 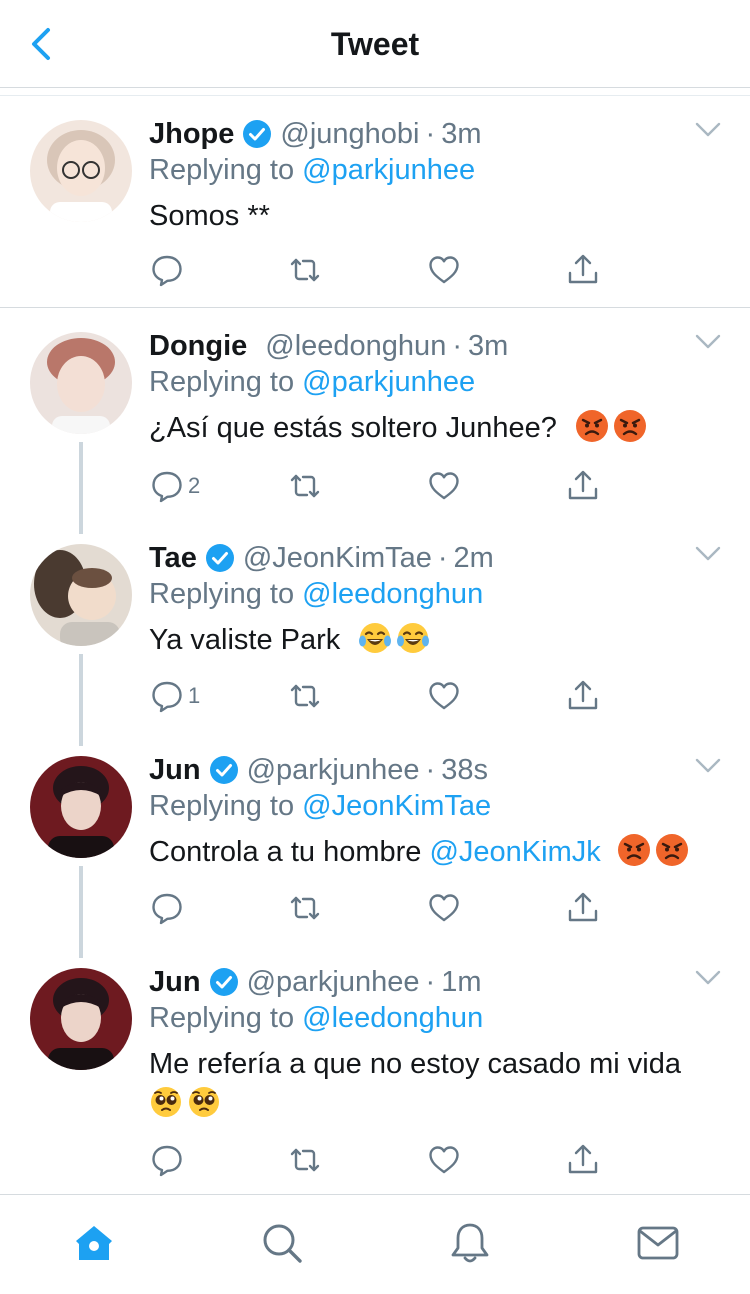 I want to click on search-icon, so click(x=282, y=1243).